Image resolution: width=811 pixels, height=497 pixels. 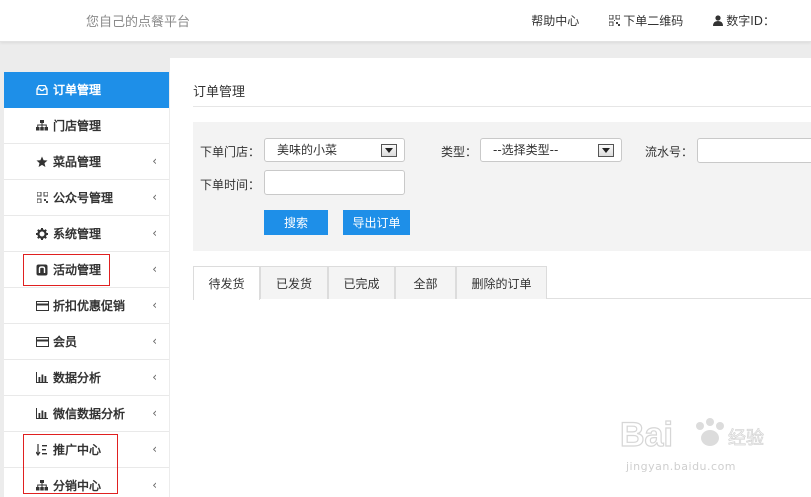 I want to click on store-select: 美味的小菜, so click(x=334, y=150).